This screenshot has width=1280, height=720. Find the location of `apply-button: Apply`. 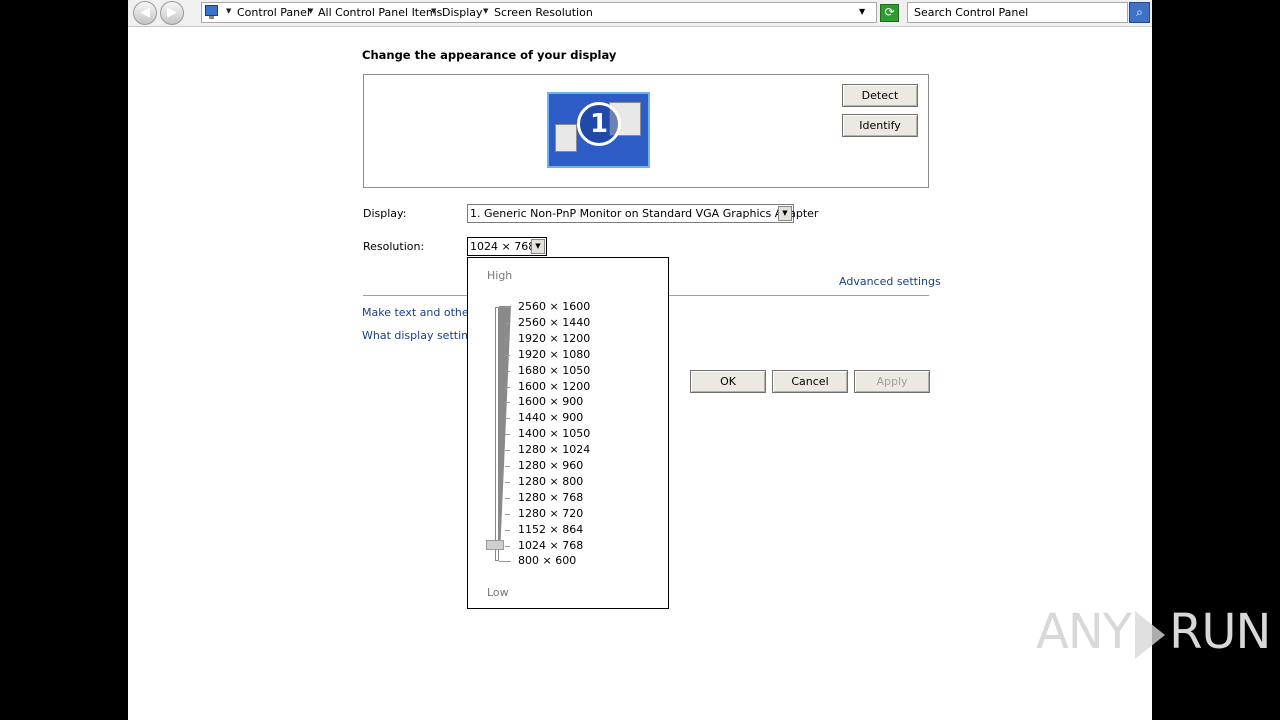

apply-button: Apply is located at coordinates (892, 381).